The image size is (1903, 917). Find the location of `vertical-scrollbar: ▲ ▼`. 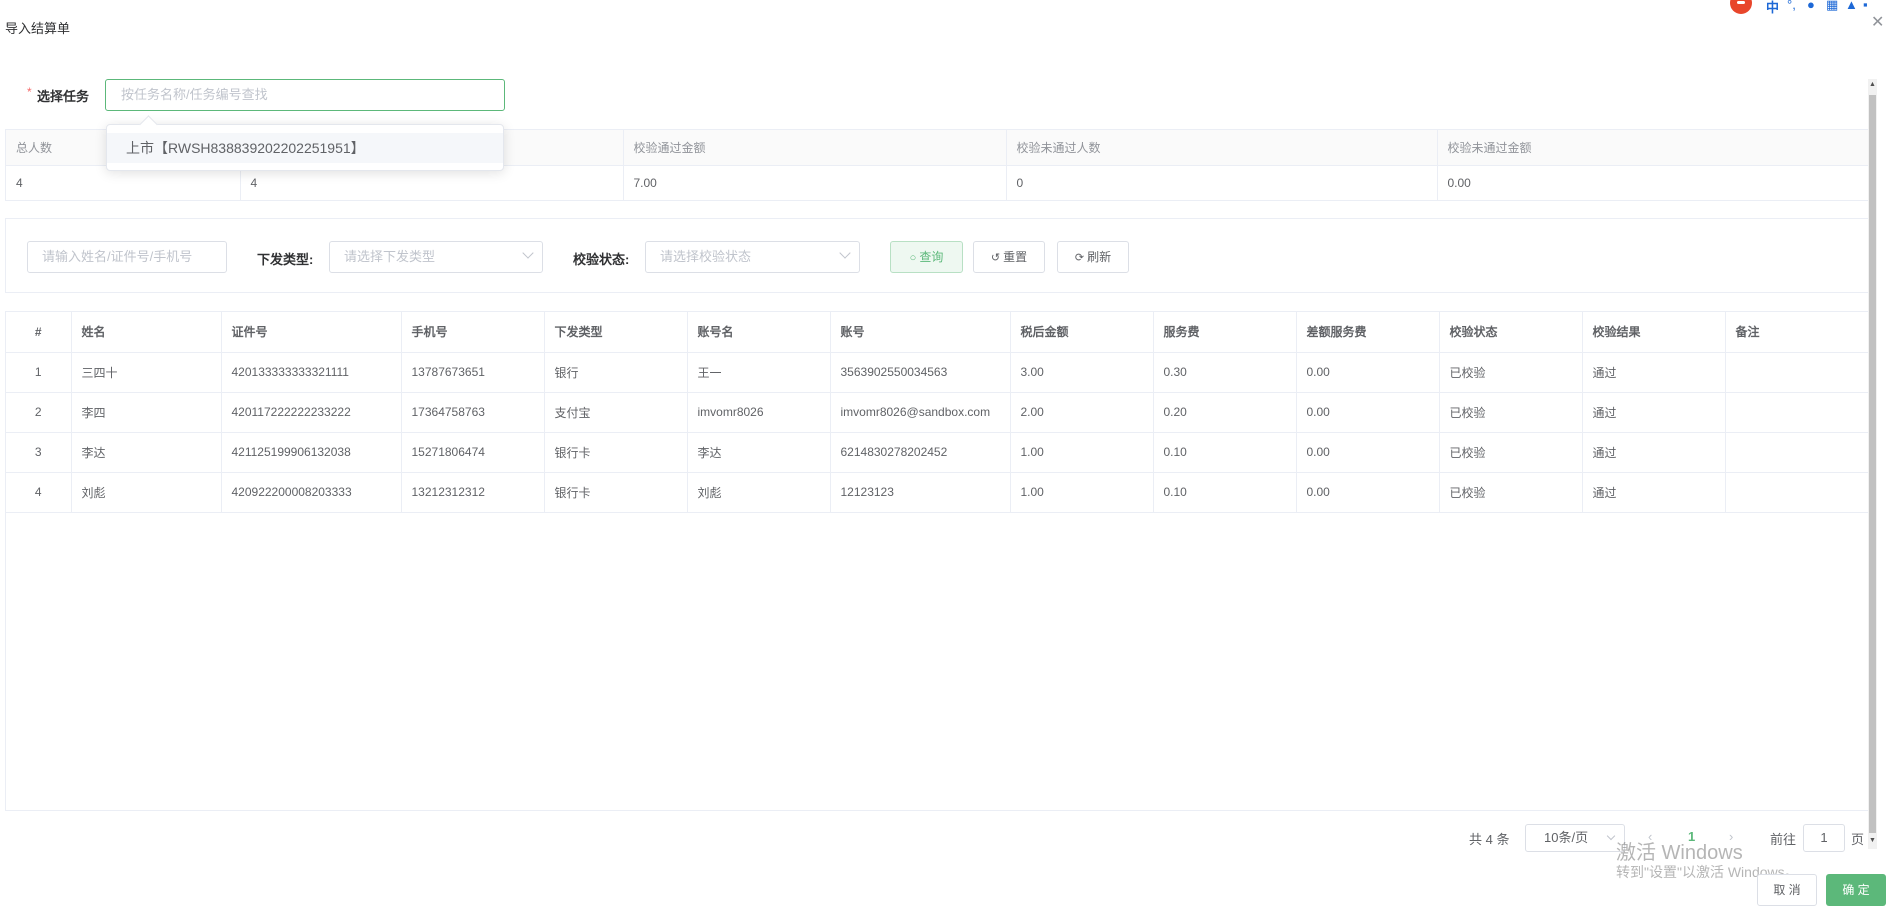

vertical-scrollbar: ▲ ▼ is located at coordinates (1872, 464).